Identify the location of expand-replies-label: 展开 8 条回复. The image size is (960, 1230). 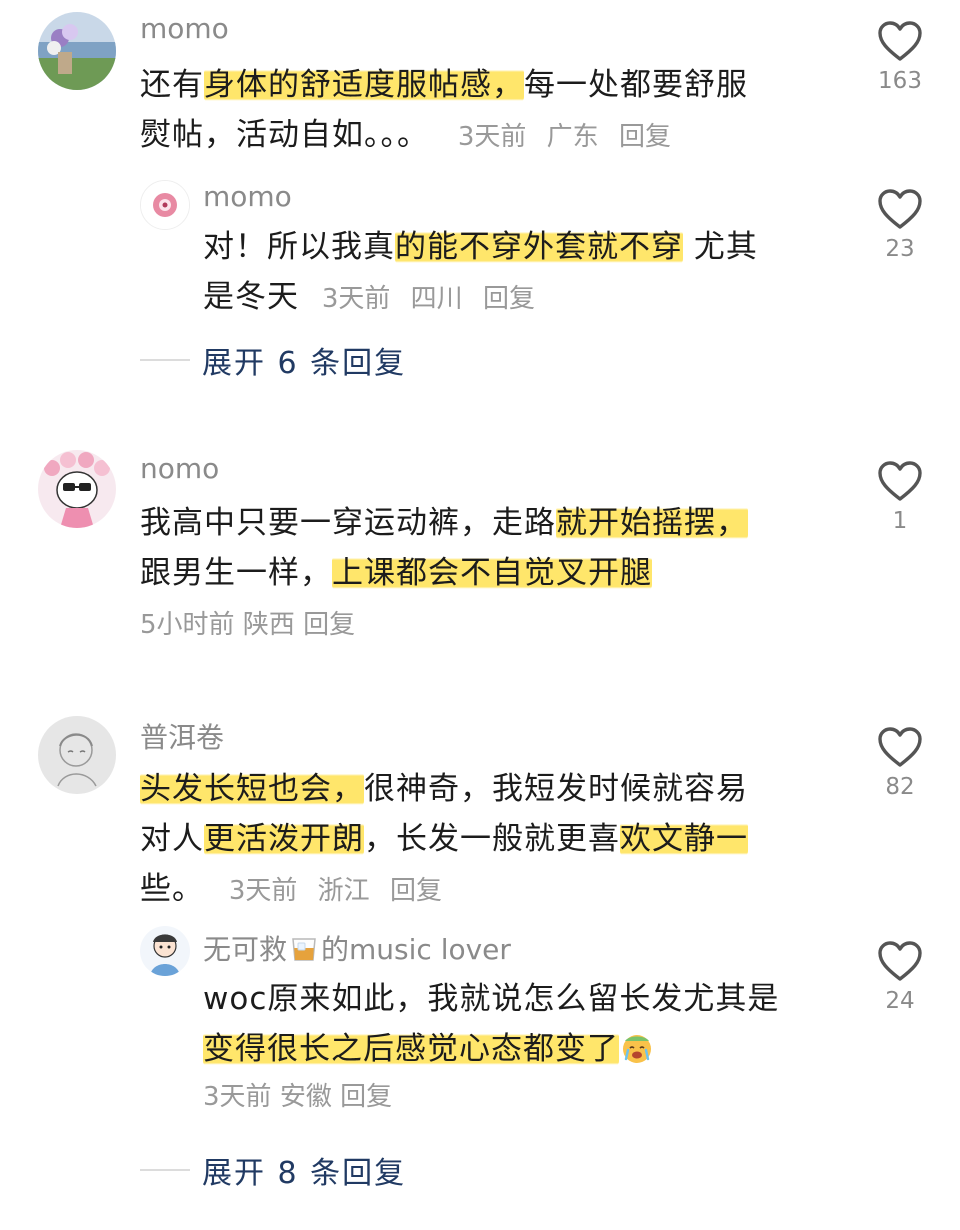
(304, 1173).